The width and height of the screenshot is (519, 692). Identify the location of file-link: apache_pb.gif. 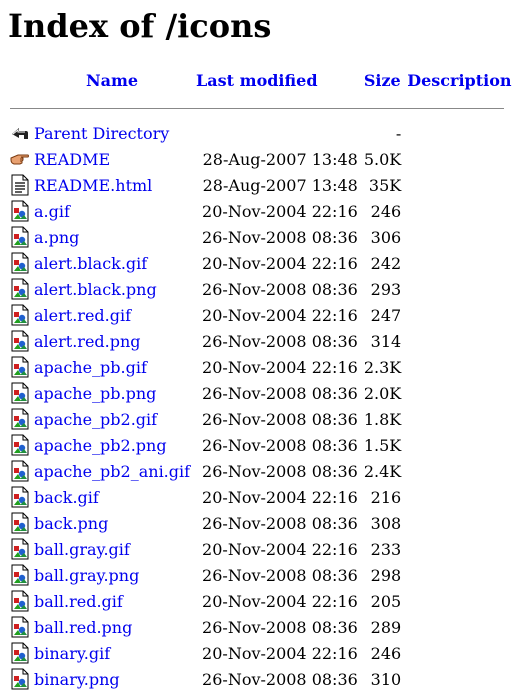
(90, 367).